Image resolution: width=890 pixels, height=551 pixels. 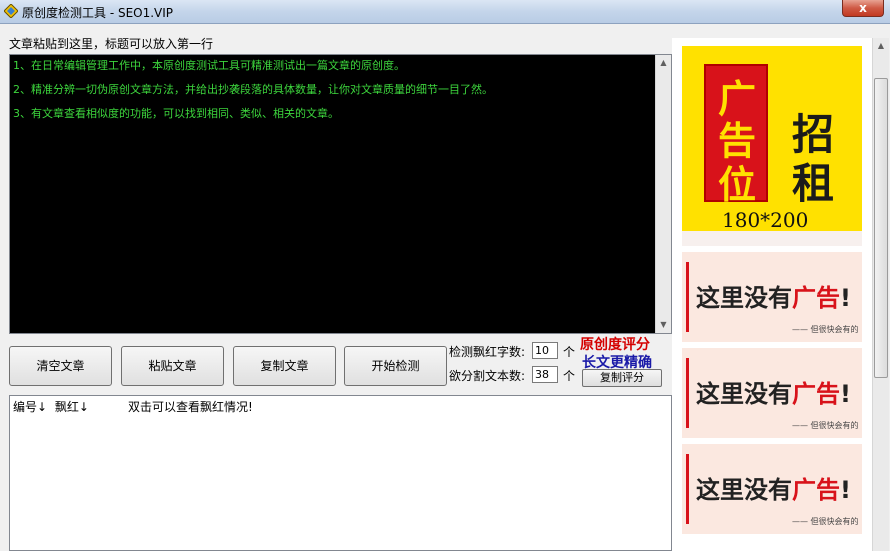 I want to click on close-icon: x, so click(x=863, y=8).